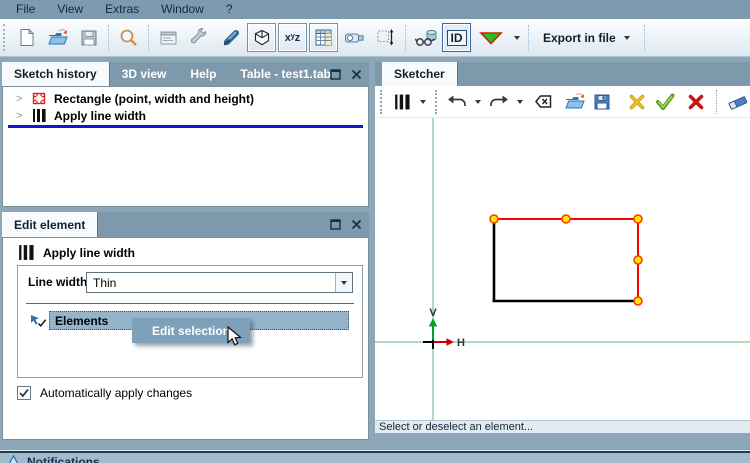 The height and width of the screenshot is (463, 750). I want to click on id-toggle-button: ID, so click(456, 37).